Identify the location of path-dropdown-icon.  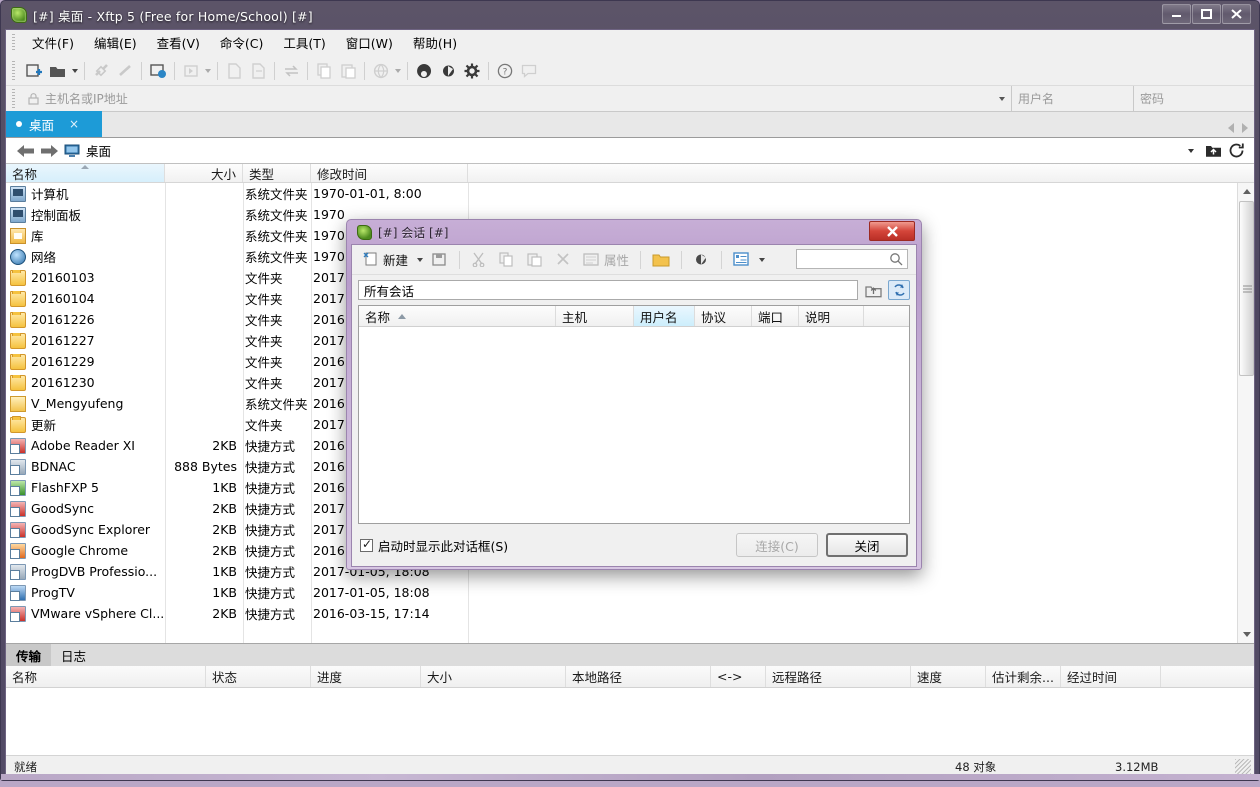
(1191, 151).